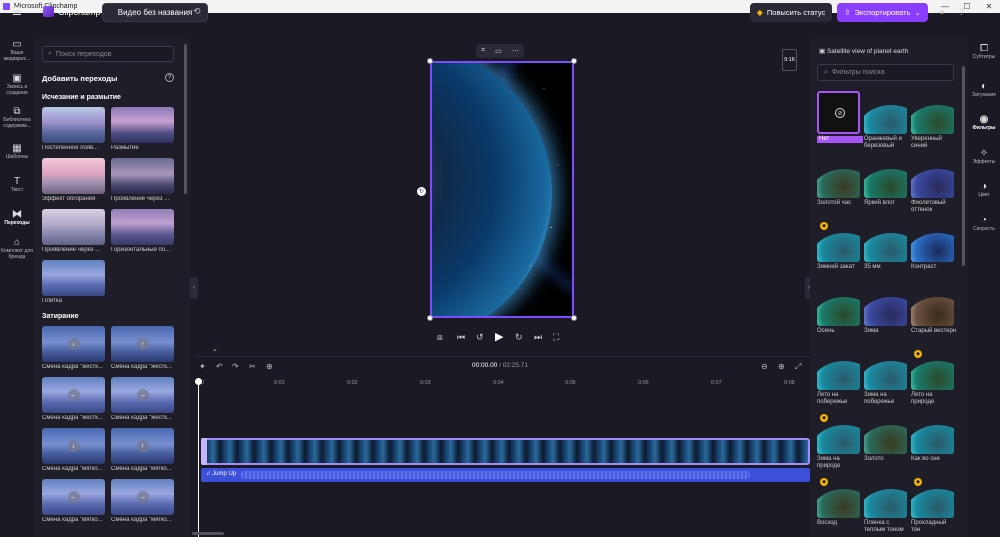 The width and height of the screenshot is (1000, 537). I want to click on cloud-sync-icon: ⟲, so click(197, 11).